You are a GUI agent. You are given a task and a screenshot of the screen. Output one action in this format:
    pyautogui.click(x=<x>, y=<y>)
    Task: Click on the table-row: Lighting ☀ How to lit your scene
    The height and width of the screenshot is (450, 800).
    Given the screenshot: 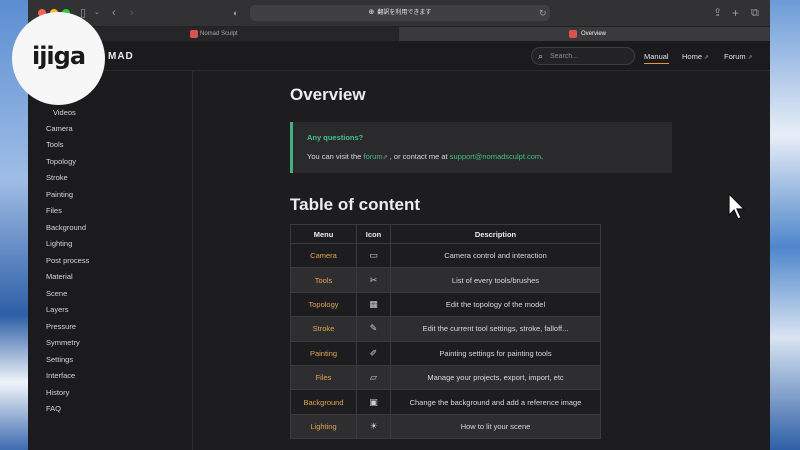 What is the action you would take?
    pyautogui.click(x=445, y=426)
    